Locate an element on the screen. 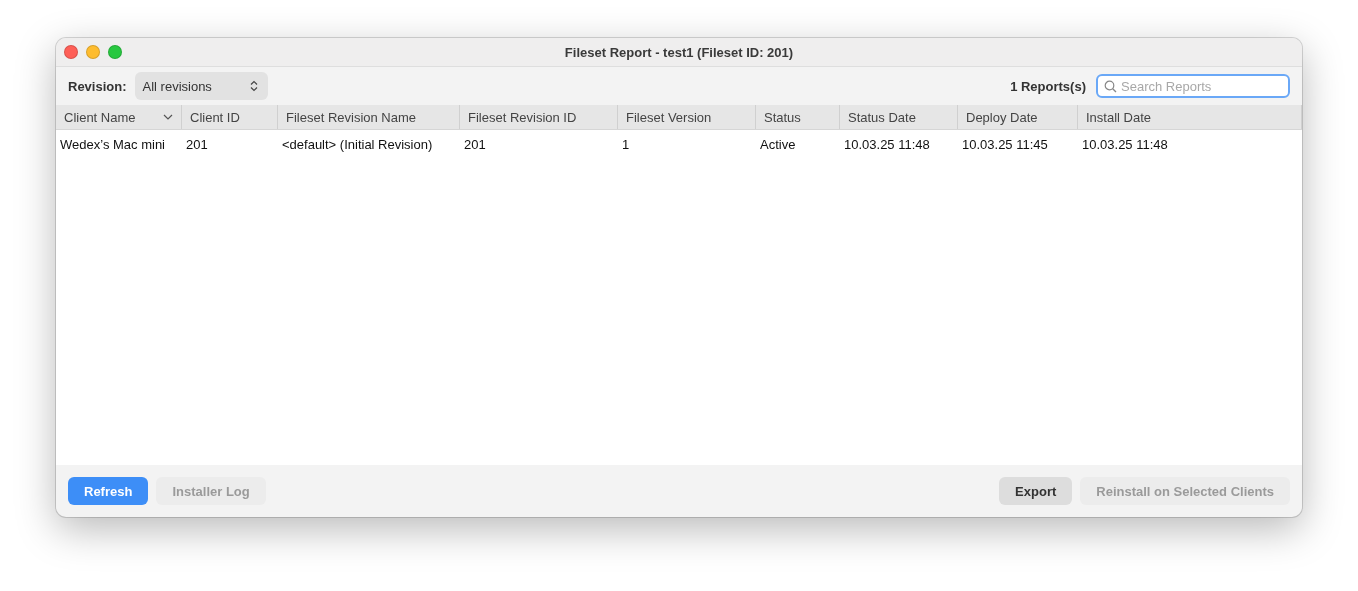 The height and width of the screenshot is (591, 1358). table-cell-text: 10.03.25 11:45 is located at coordinates (1005, 144).